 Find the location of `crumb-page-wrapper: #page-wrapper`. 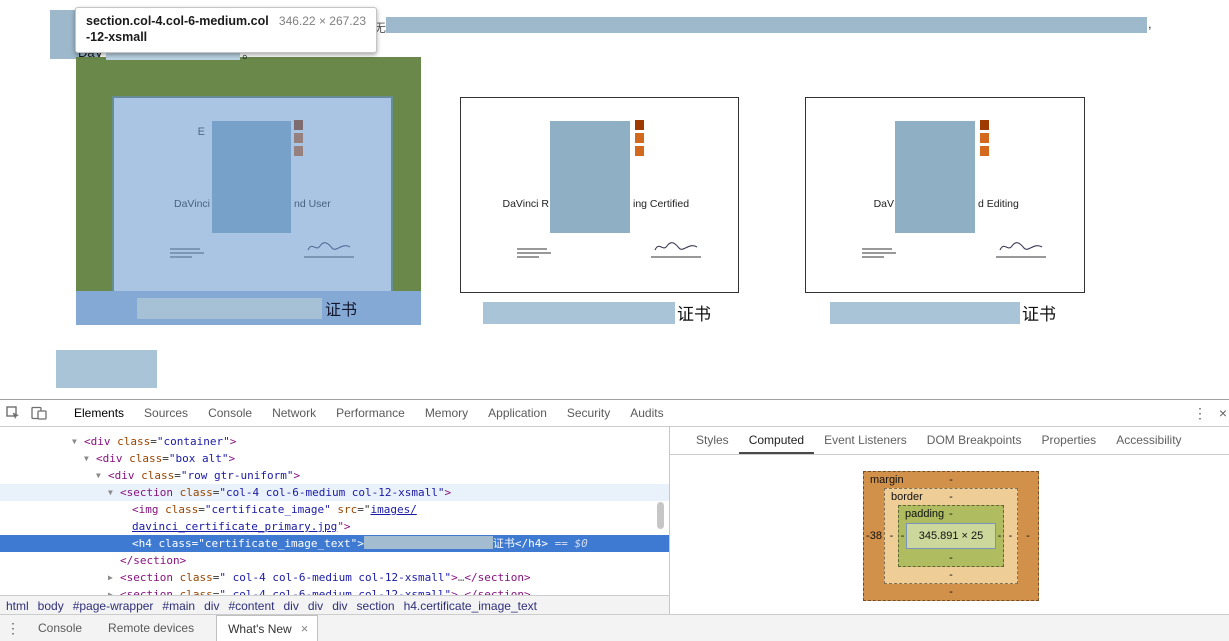

crumb-page-wrapper: #page-wrapper is located at coordinates (113, 606).